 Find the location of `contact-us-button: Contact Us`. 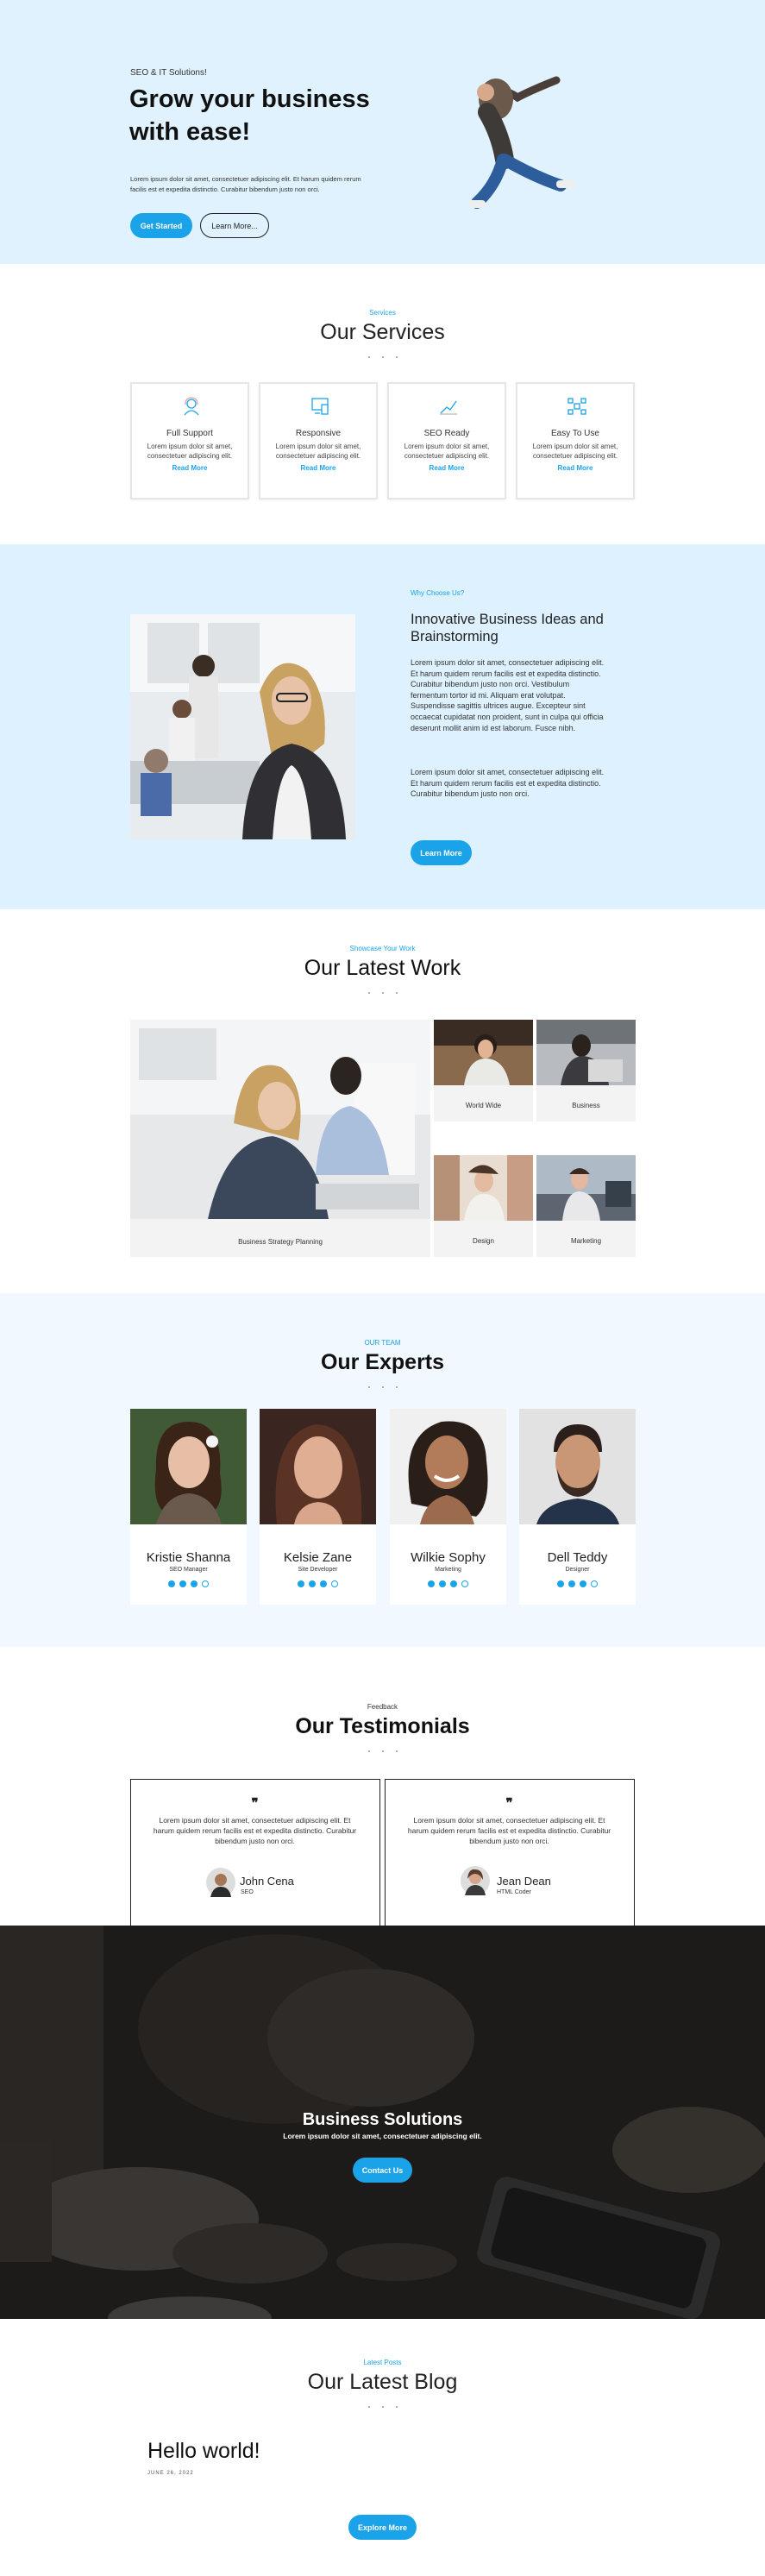

contact-us-button: Contact Us is located at coordinates (383, 2170).